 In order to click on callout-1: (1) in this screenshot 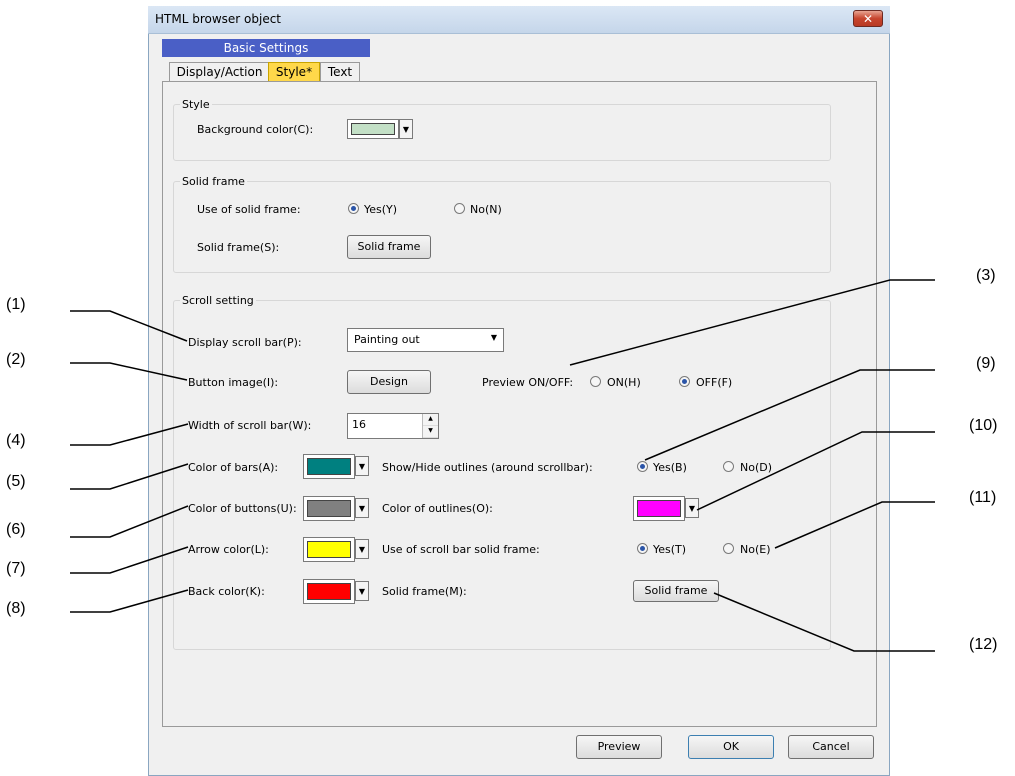, I will do `click(16, 304)`.